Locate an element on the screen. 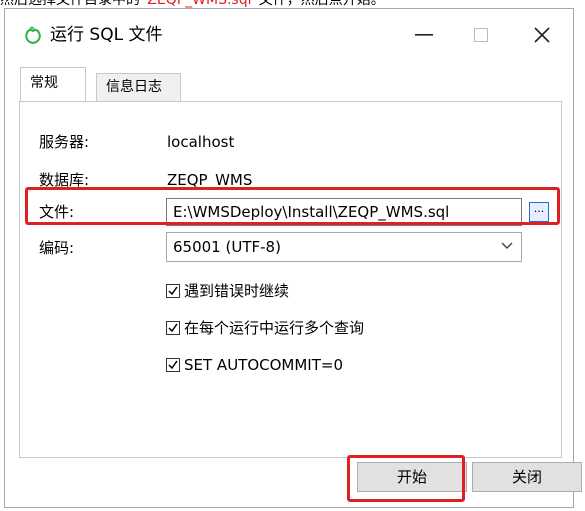  file-label: 文件: is located at coordinates (57, 212).